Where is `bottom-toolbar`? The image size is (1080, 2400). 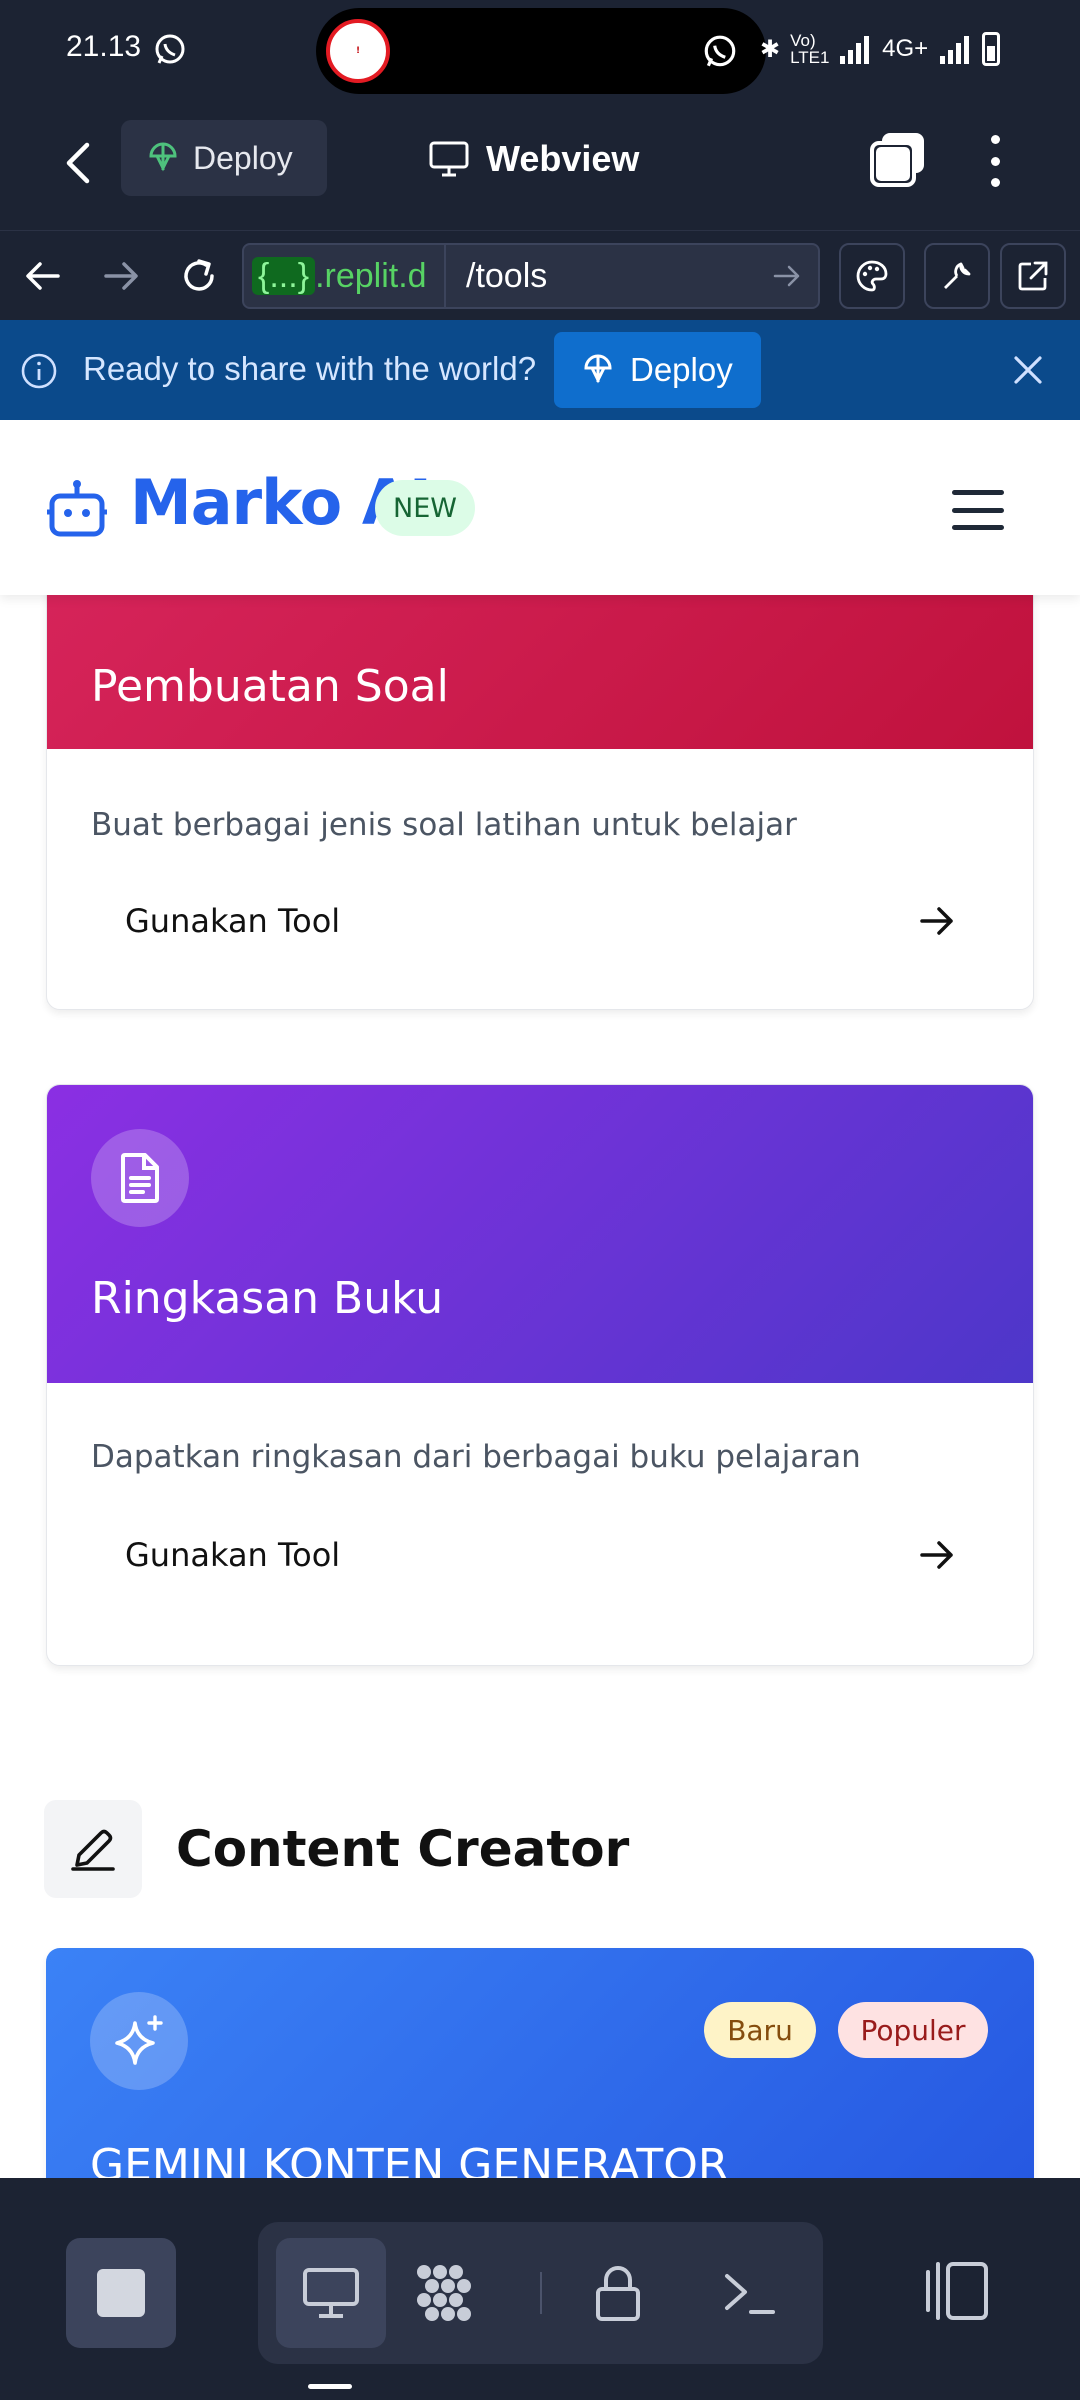 bottom-toolbar is located at coordinates (540, 2289).